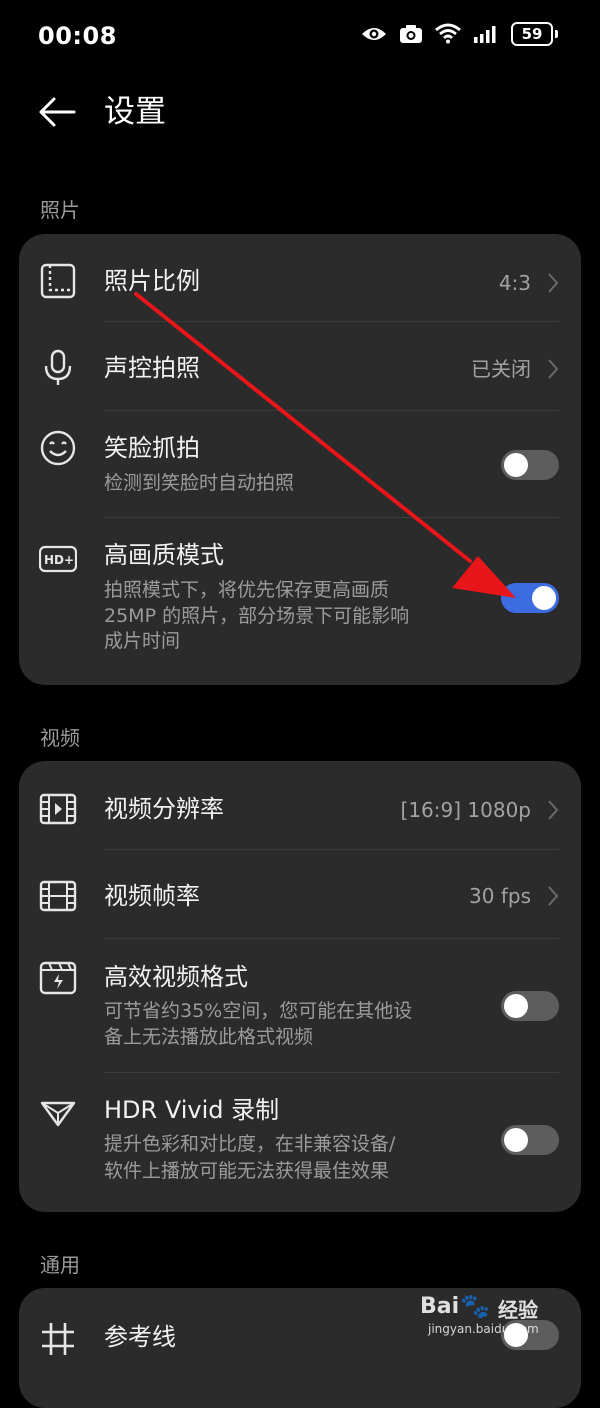 This screenshot has width=600, height=1408. I want to click on grid-lines-title: 参考线, so click(140, 1337).